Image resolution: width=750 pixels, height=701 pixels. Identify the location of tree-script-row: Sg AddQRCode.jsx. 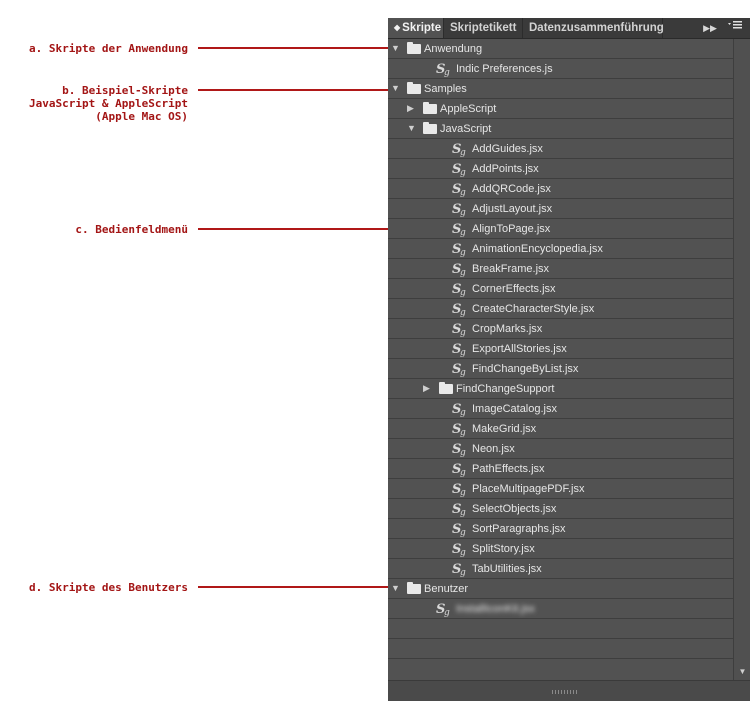
(560, 189).